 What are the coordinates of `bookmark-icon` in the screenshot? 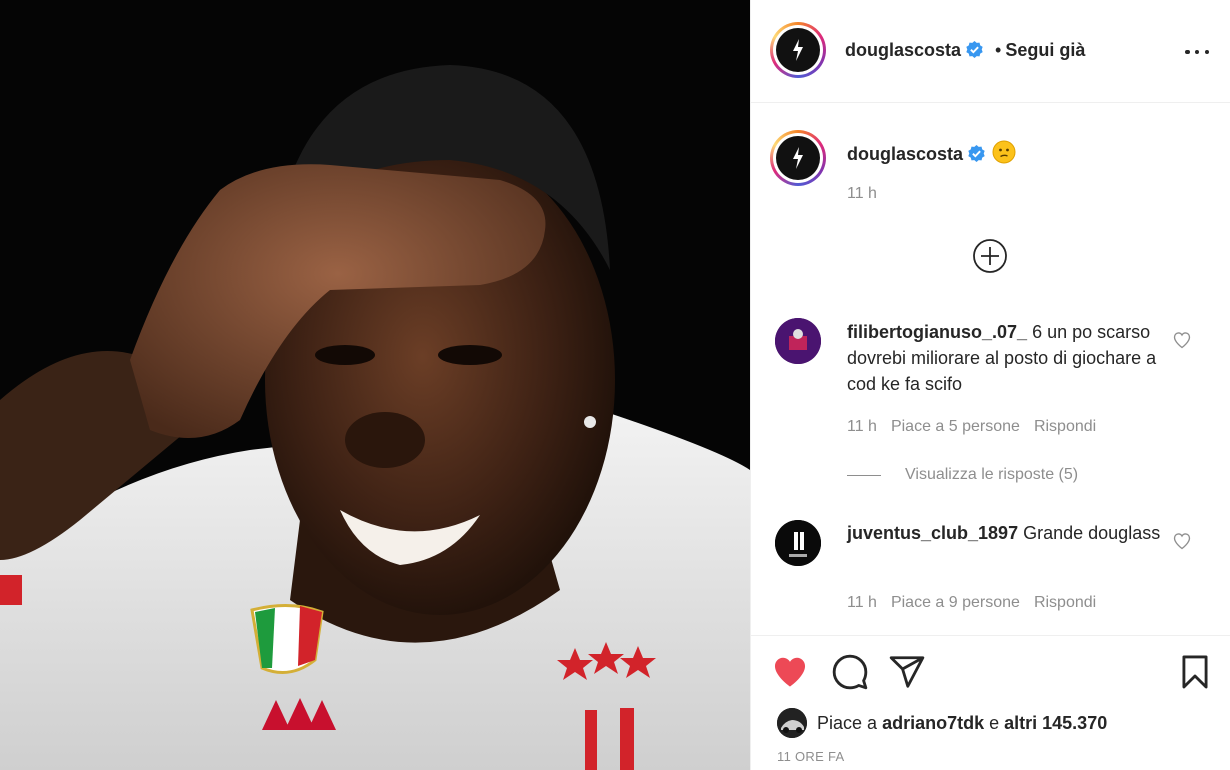 It's located at (1195, 672).